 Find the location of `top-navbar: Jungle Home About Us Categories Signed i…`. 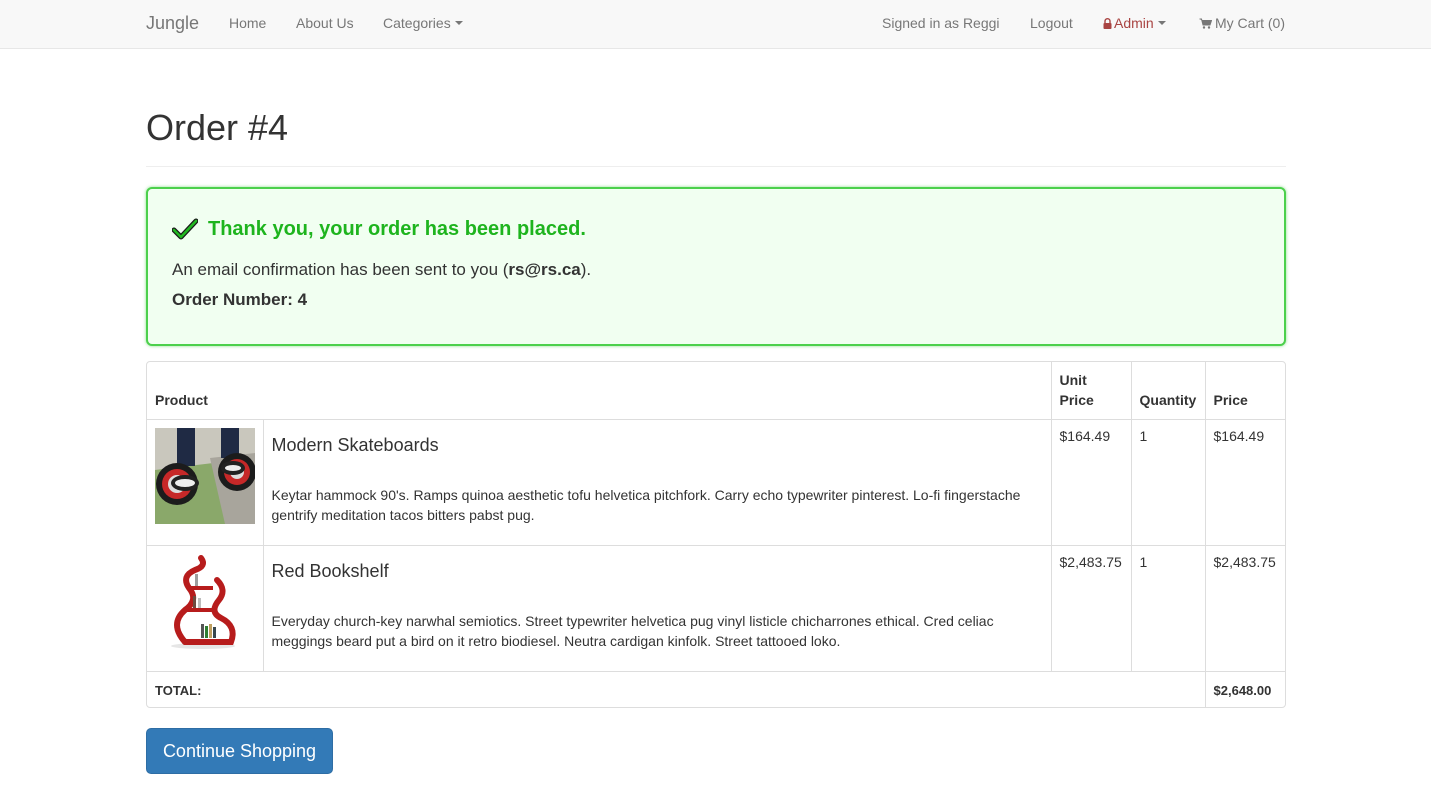

top-navbar: Jungle Home About Us Categories Signed i… is located at coordinates (715, 24).